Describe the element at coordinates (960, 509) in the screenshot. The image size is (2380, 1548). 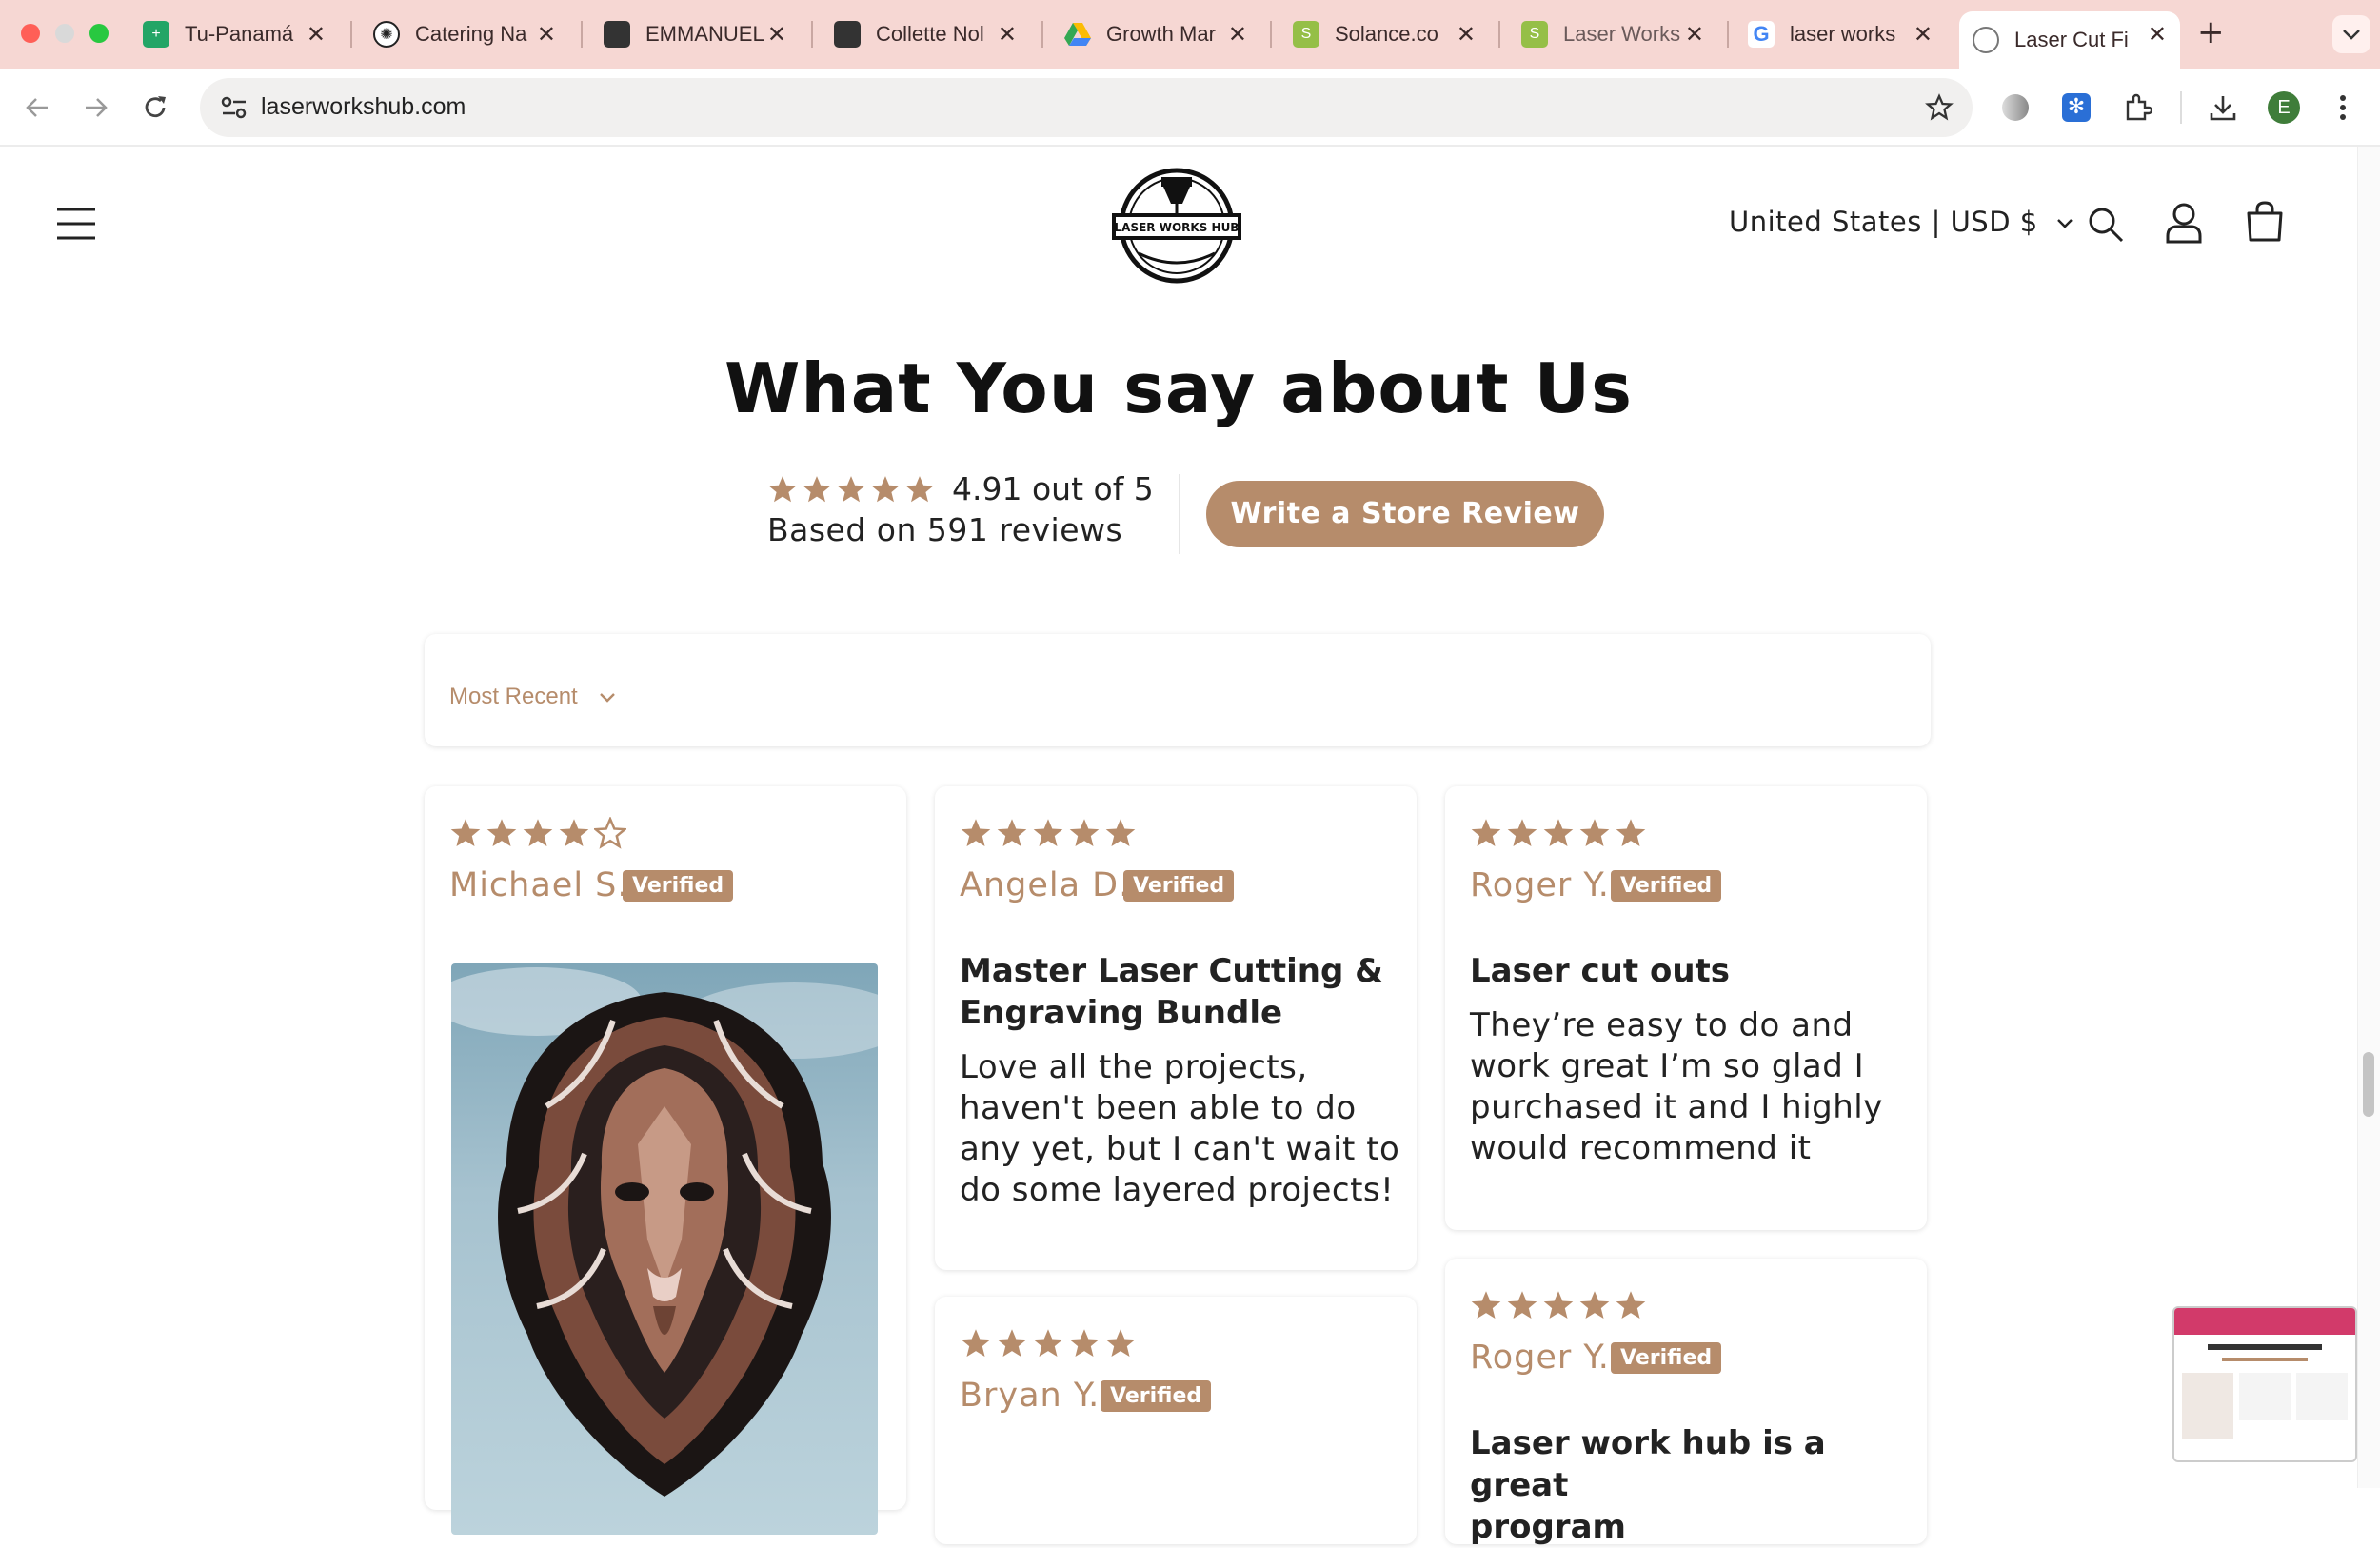
I see `average-rating: 4.91 out of 5 Based on 591 reviews` at that location.